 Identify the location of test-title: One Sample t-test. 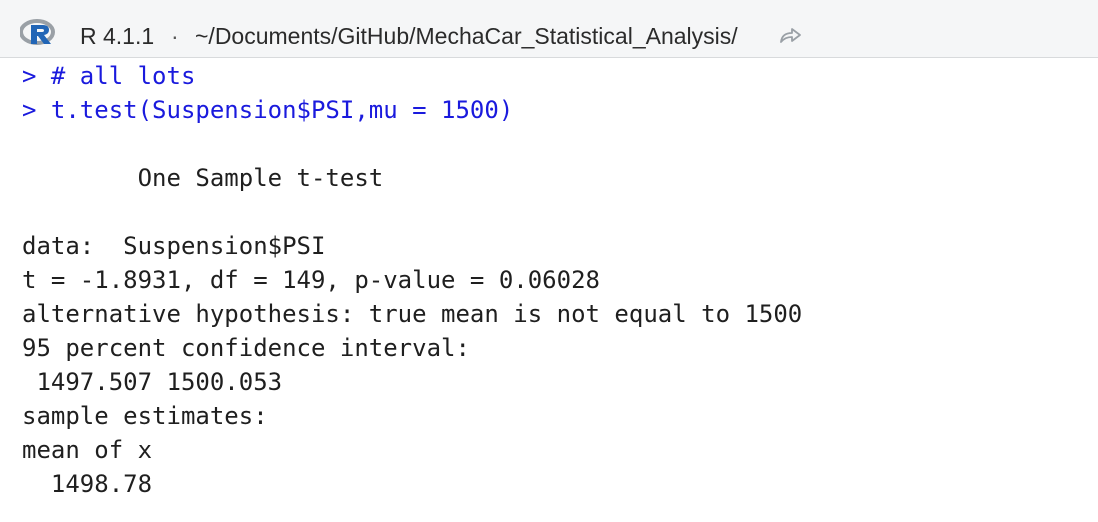
(203, 178).